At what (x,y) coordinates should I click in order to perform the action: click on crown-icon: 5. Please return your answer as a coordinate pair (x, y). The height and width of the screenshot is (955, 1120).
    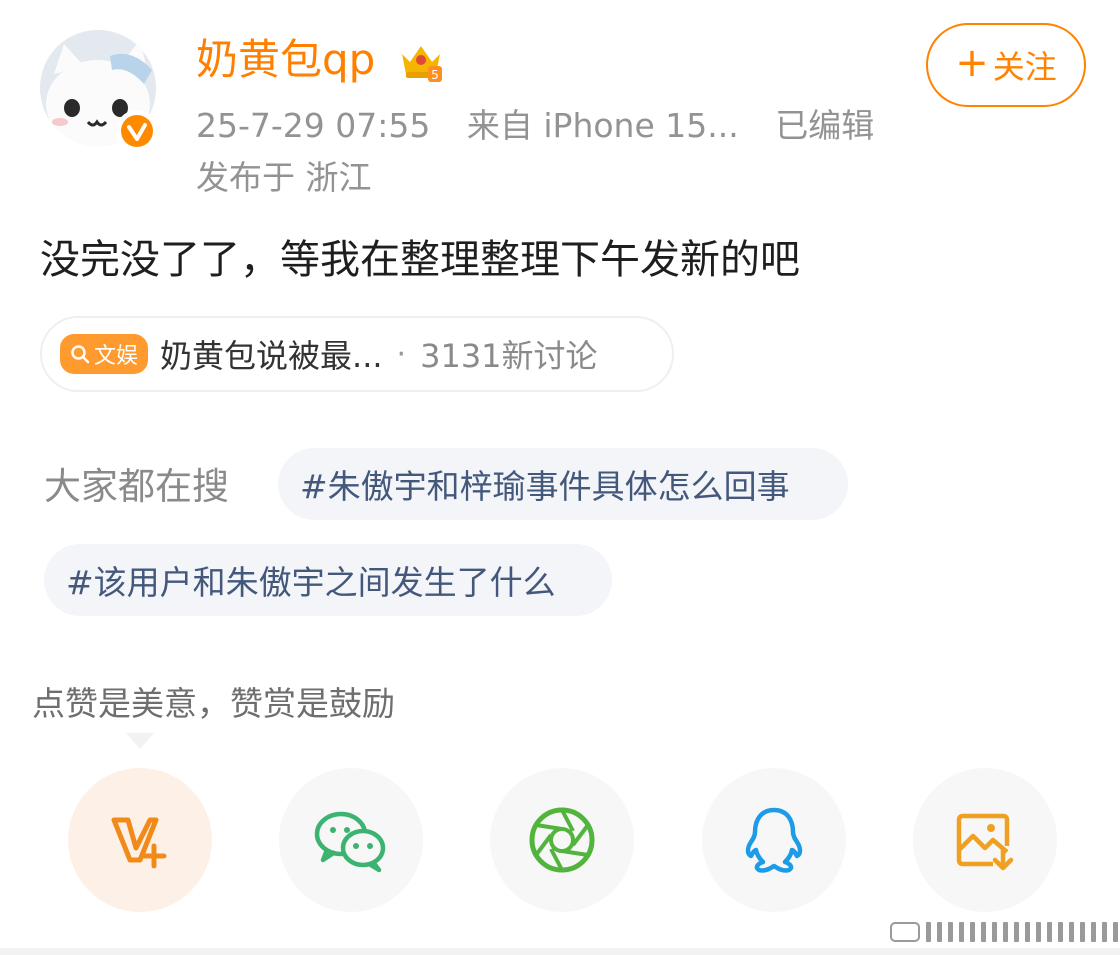
    Looking at the image, I should click on (421, 61).